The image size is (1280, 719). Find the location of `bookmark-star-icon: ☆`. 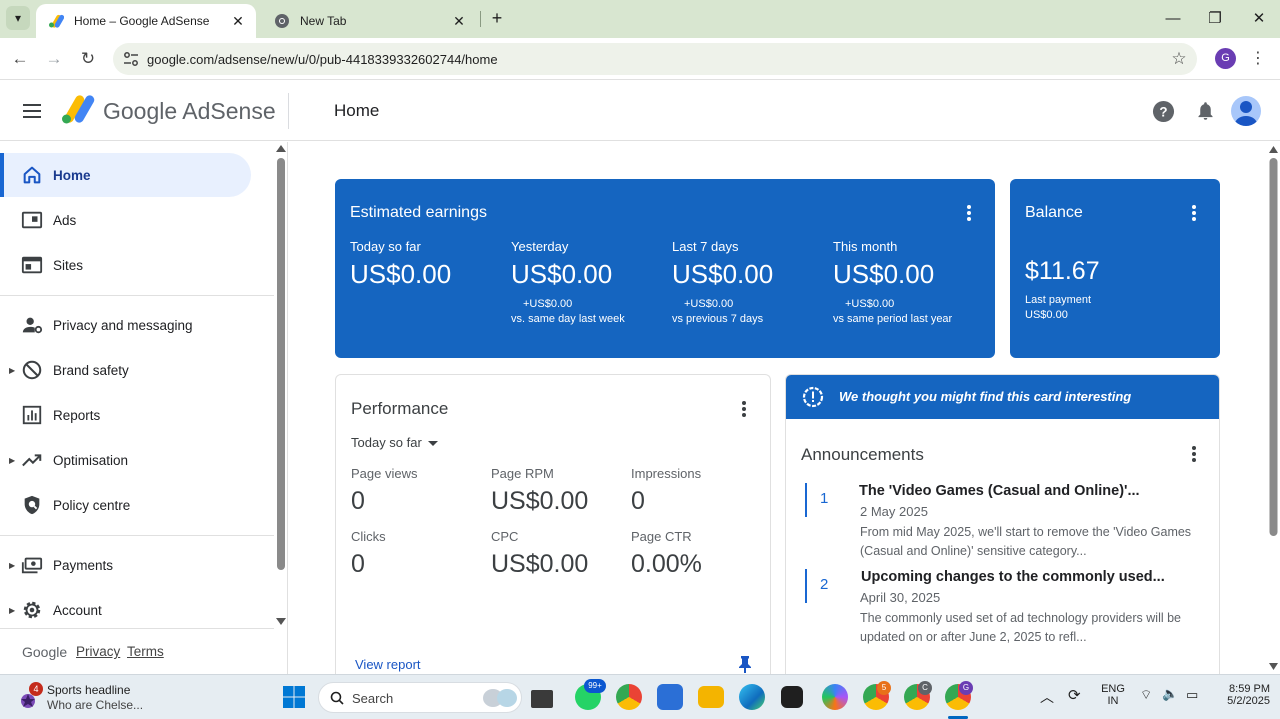

bookmark-star-icon: ☆ is located at coordinates (1179, 59).